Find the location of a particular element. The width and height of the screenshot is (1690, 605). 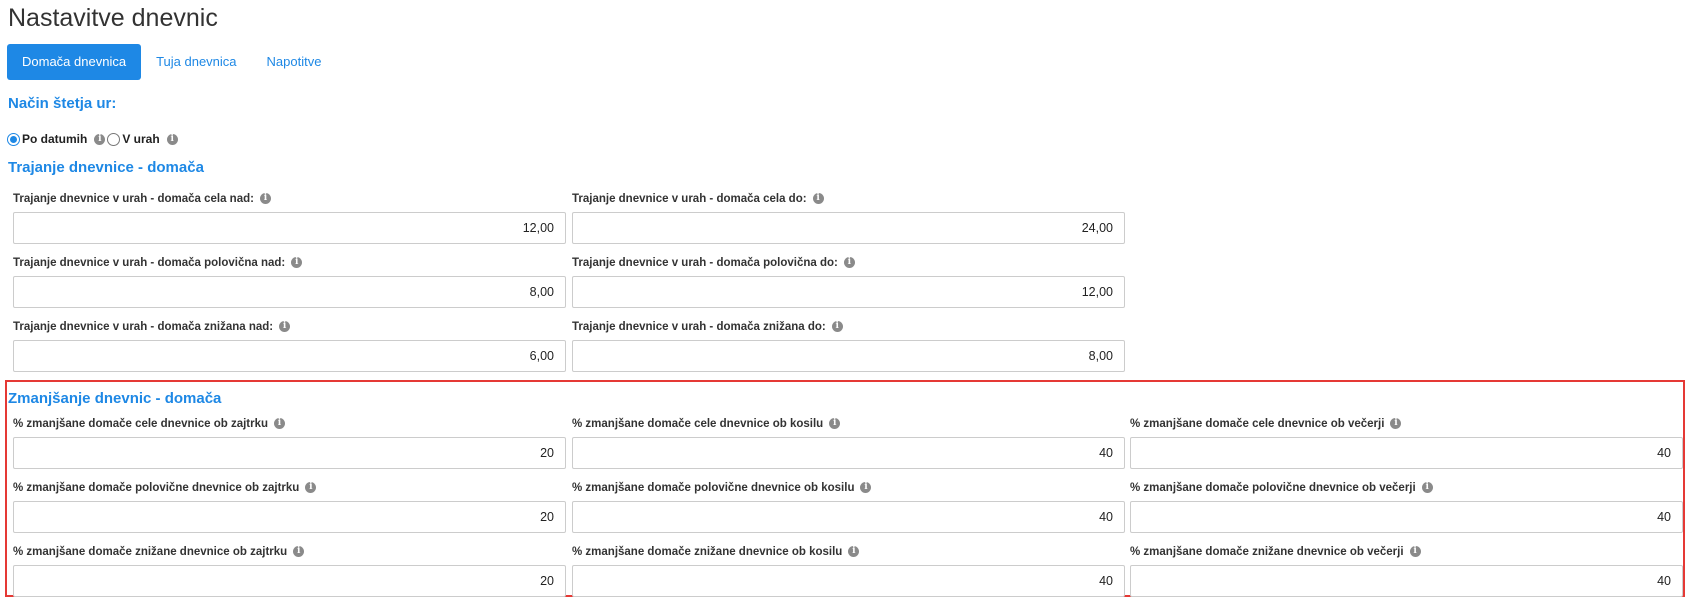

page-title: Nastavitve dnevnic is located at coordinates (113, 18).